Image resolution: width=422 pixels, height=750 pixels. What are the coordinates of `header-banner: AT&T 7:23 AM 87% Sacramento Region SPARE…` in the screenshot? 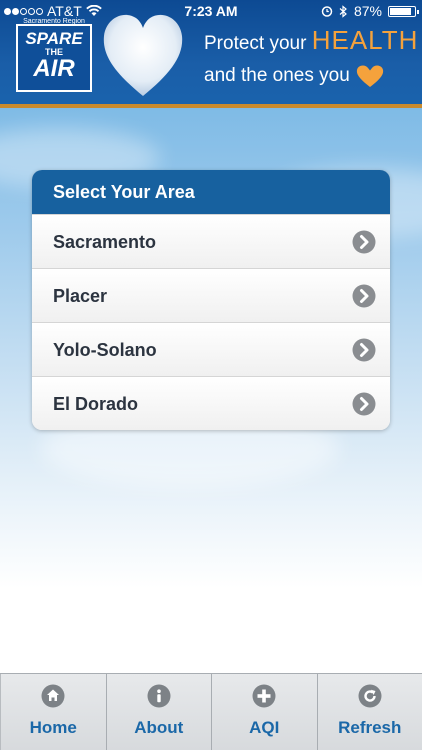 It's located at (211, 54).